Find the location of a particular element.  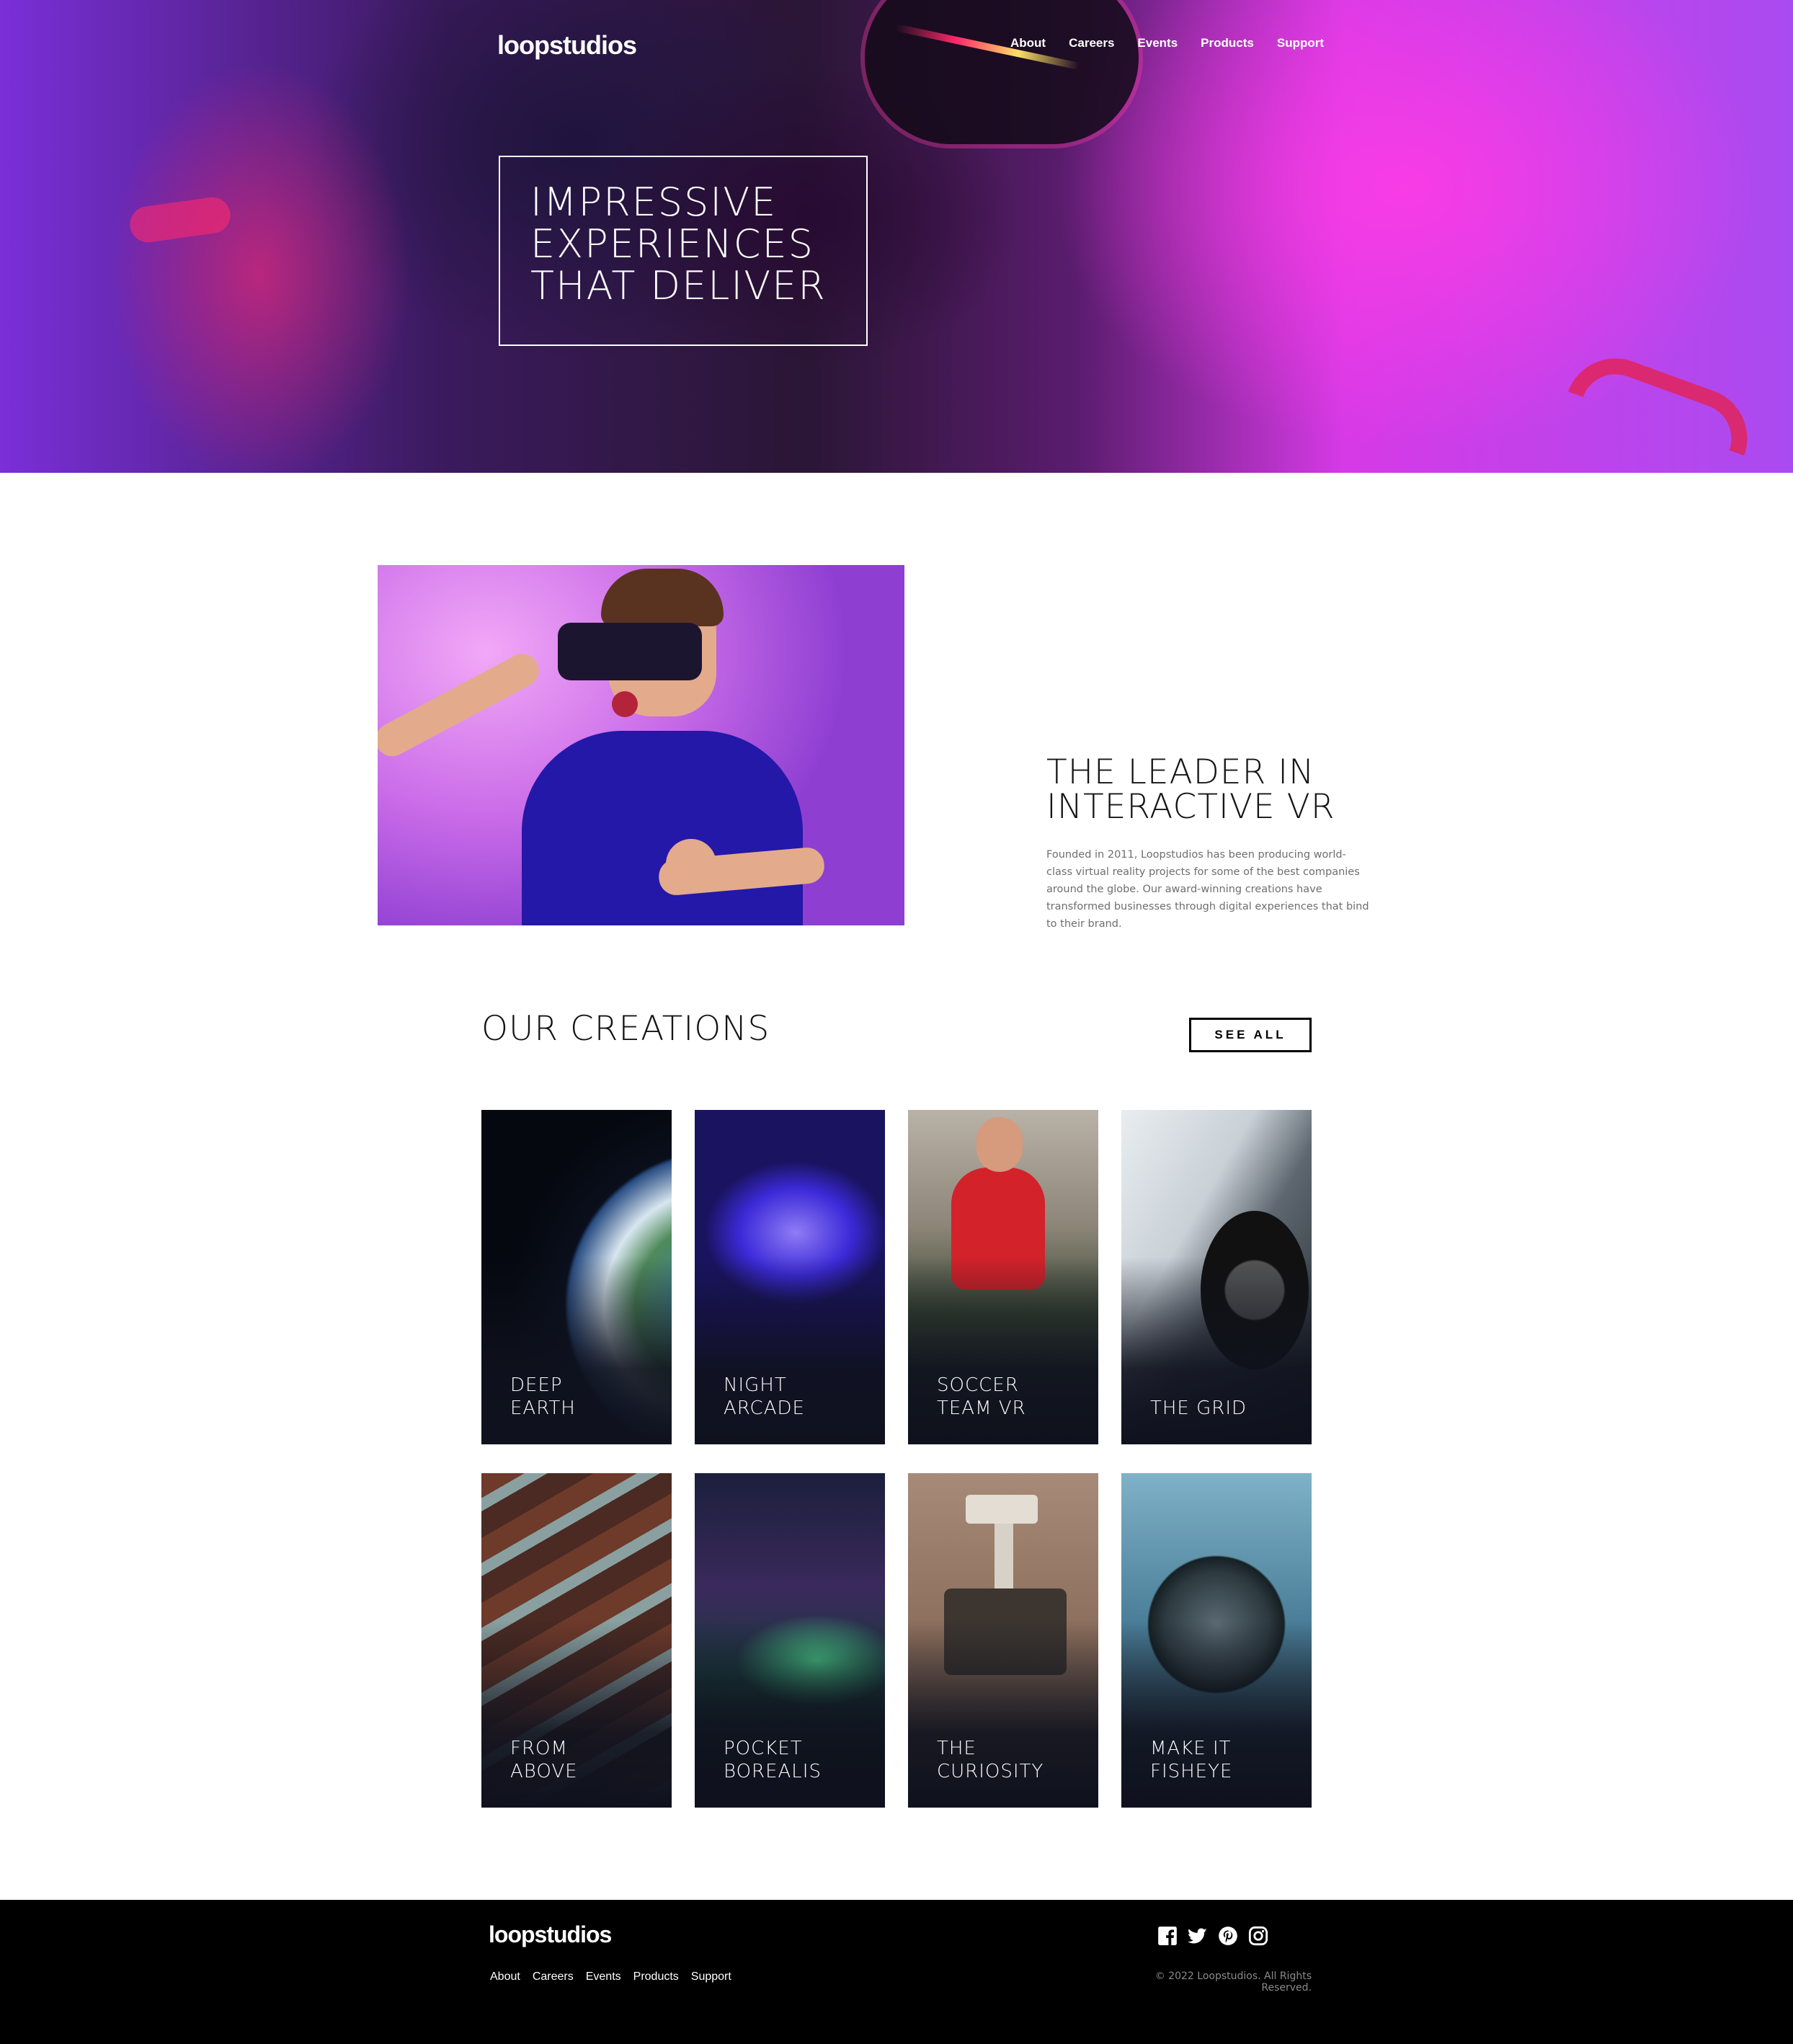

nav-link-about: About is located at coordinates (1028, 43).